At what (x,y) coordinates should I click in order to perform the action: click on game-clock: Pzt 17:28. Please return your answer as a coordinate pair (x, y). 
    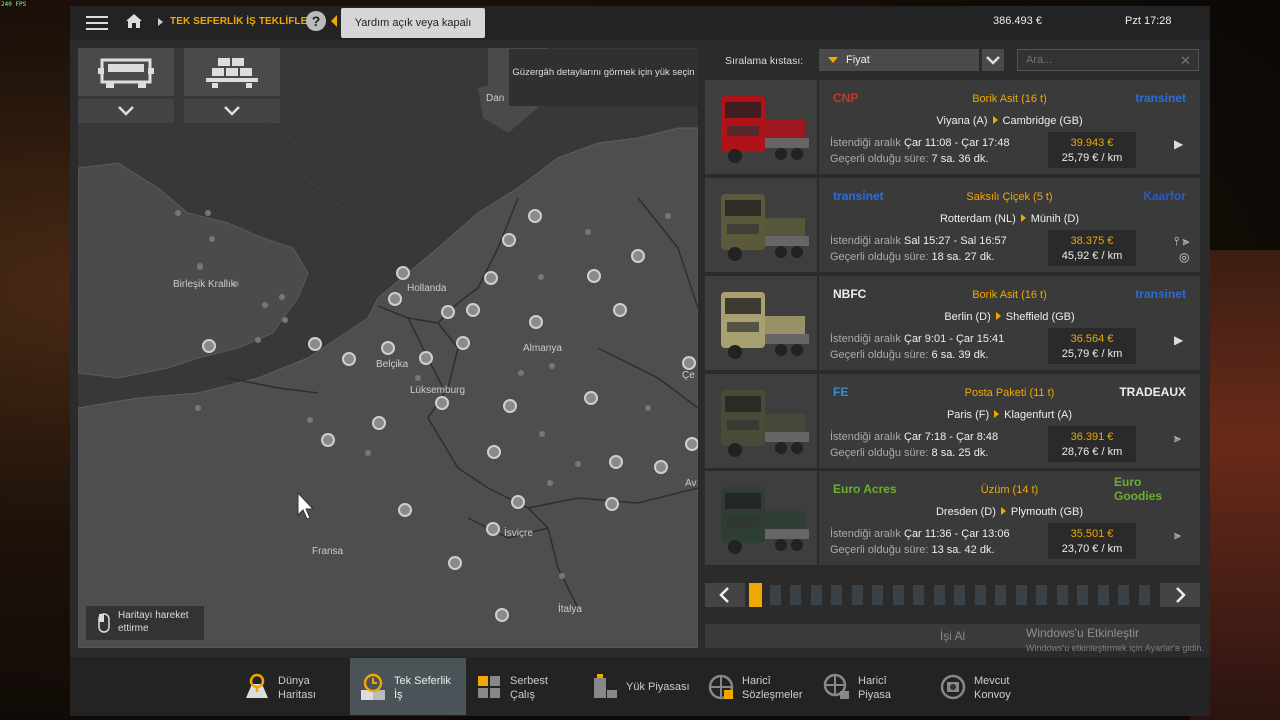
    Looking at the image, I should click on (1148, 21).